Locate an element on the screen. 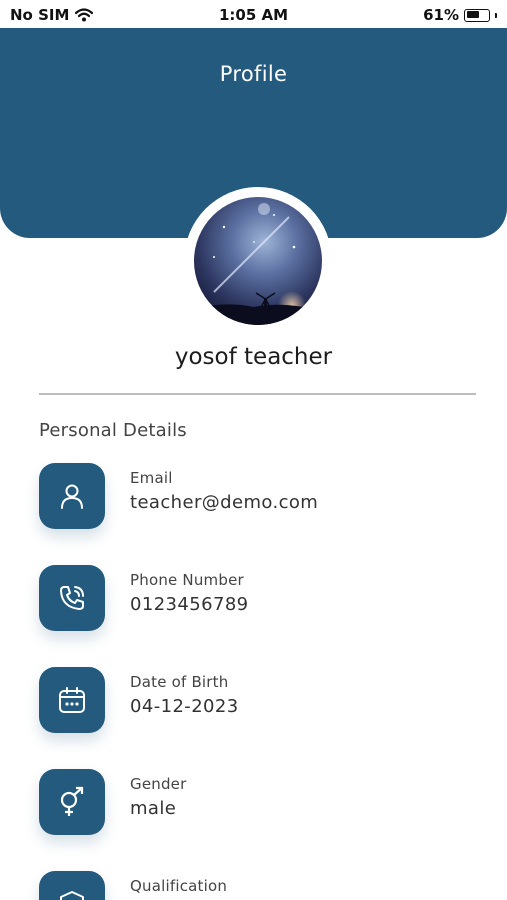  battery-tip is located at coordinates (496, 15).